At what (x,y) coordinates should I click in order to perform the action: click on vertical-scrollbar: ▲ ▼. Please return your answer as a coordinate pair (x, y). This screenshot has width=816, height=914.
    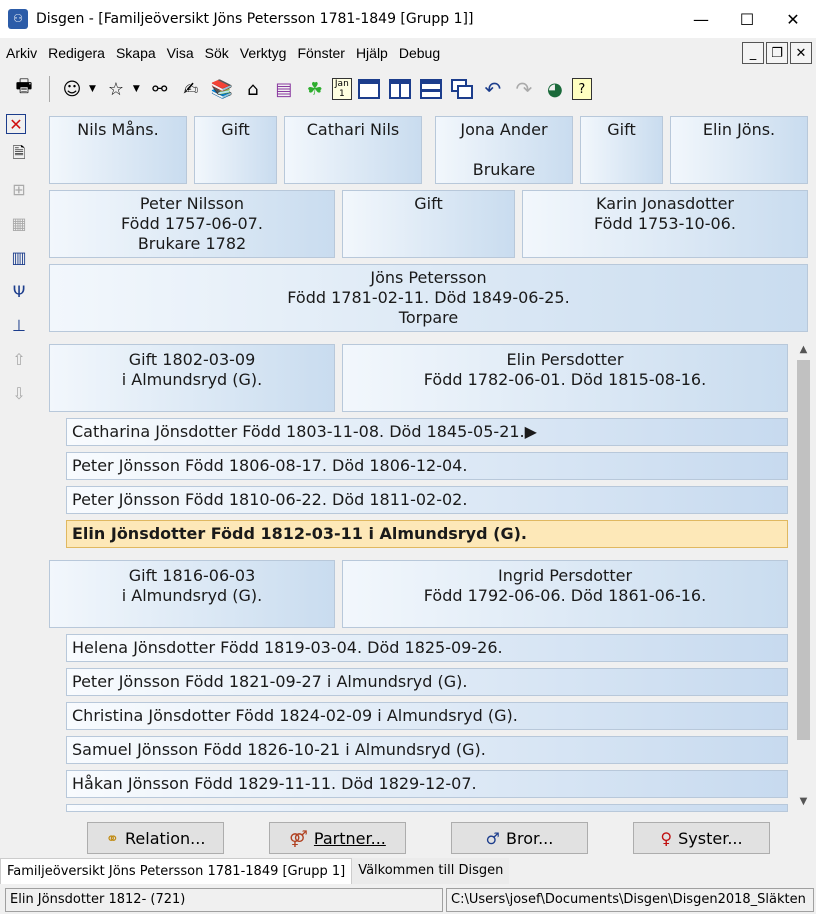
    Looking at the image, I should click on (803, 576).